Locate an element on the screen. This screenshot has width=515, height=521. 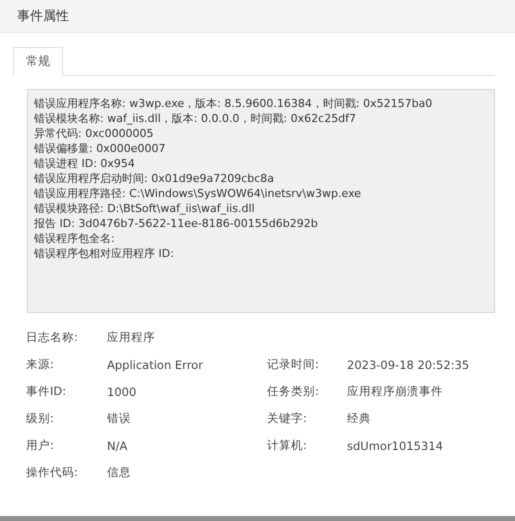
field-label: 来源: is located at coordinates (40, 364).